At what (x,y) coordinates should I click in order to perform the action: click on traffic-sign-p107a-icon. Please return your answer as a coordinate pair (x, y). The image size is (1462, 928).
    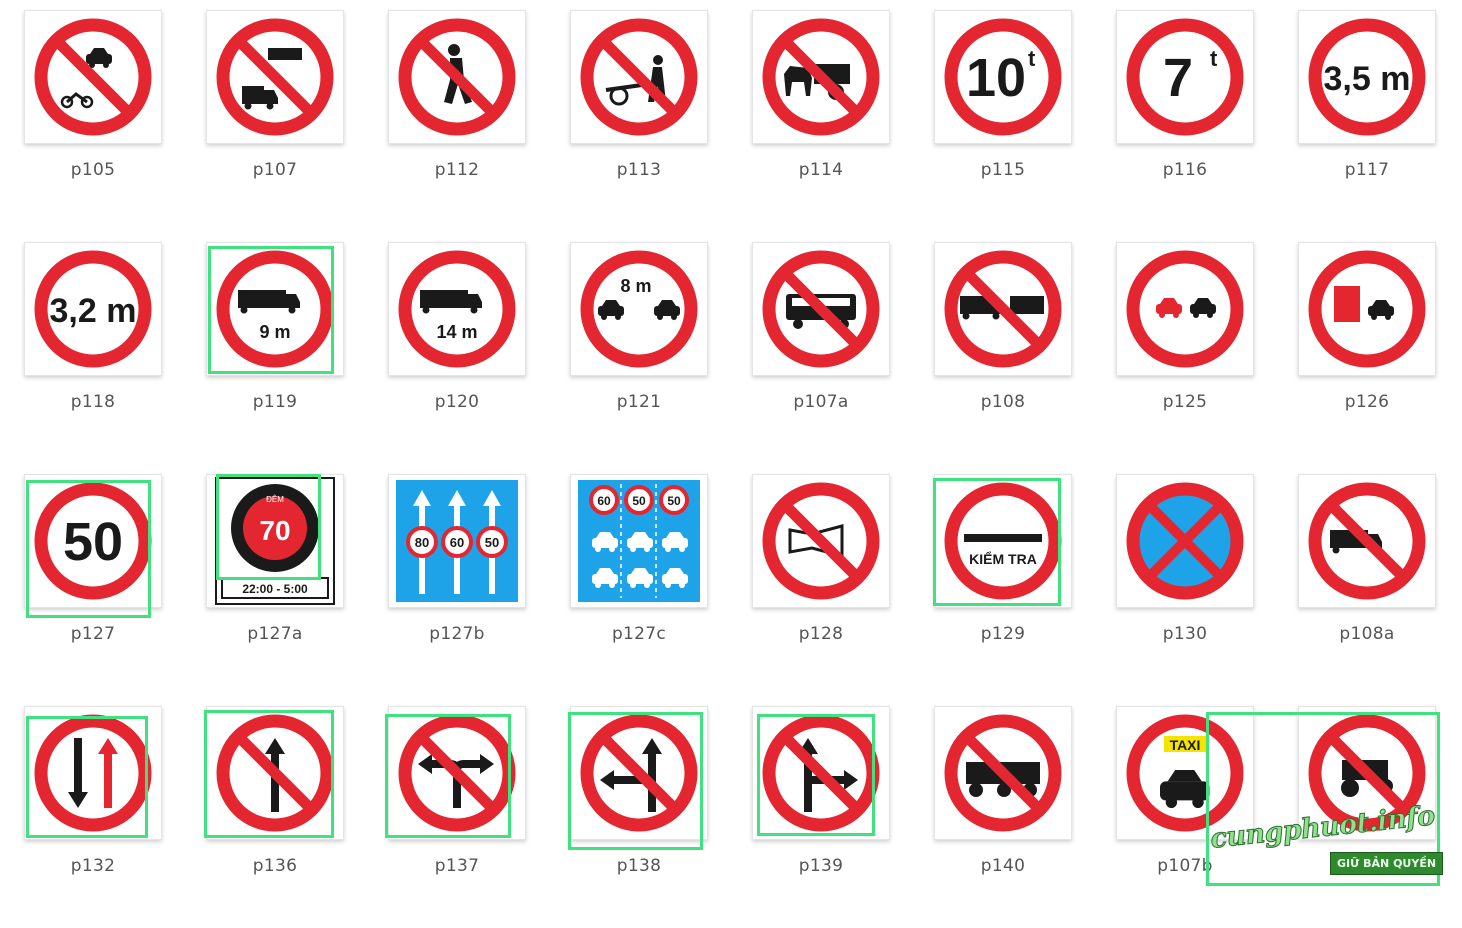
    Looking at the image, I should click on (821, 309).